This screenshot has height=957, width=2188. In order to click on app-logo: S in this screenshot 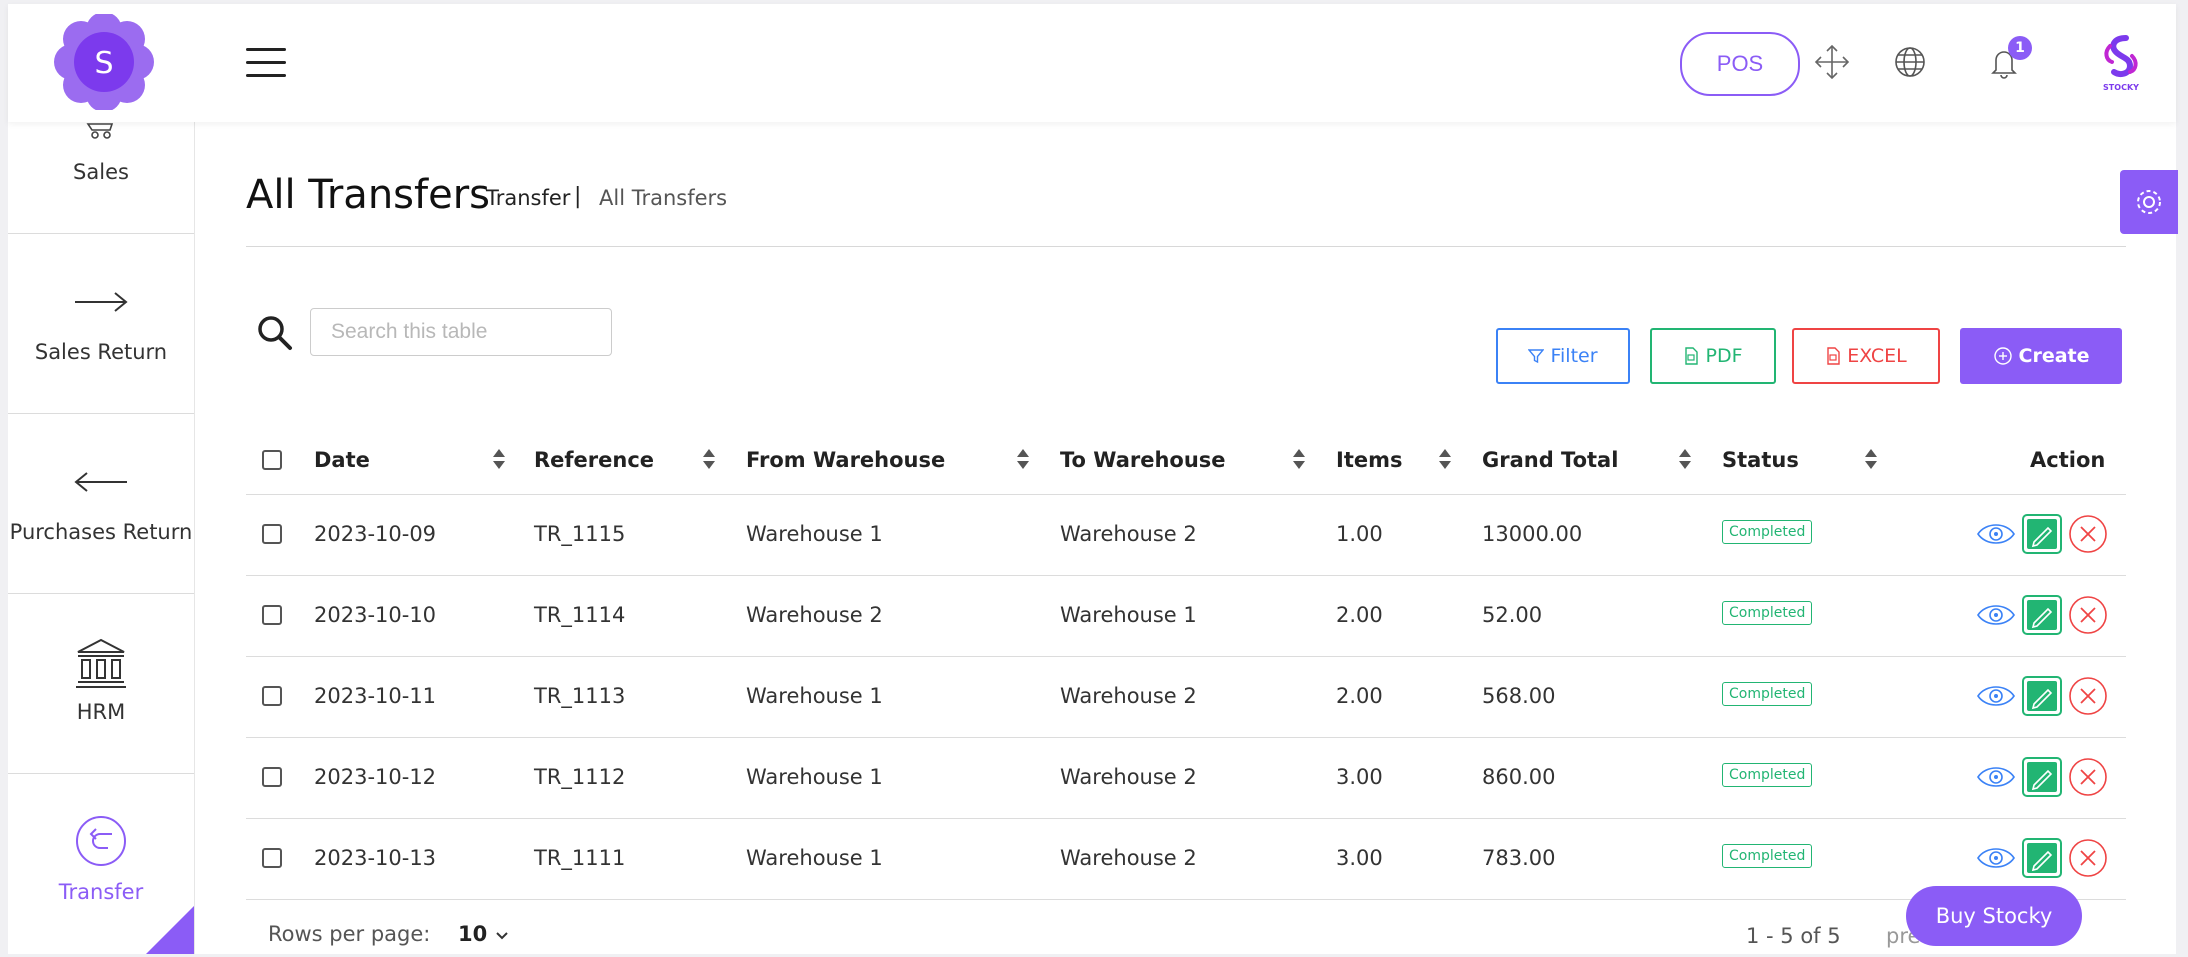, I will do `click(104, 62)`.